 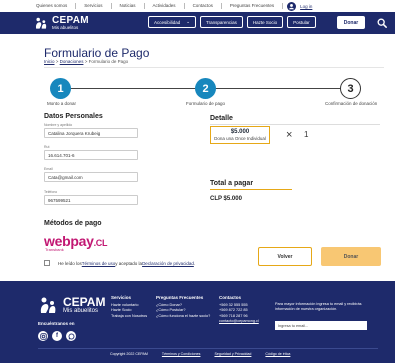 What do you see at coordinates (351, 22) in the screenshot?
I see `header-donate-button: Donar` at bounding box center [351, 22].